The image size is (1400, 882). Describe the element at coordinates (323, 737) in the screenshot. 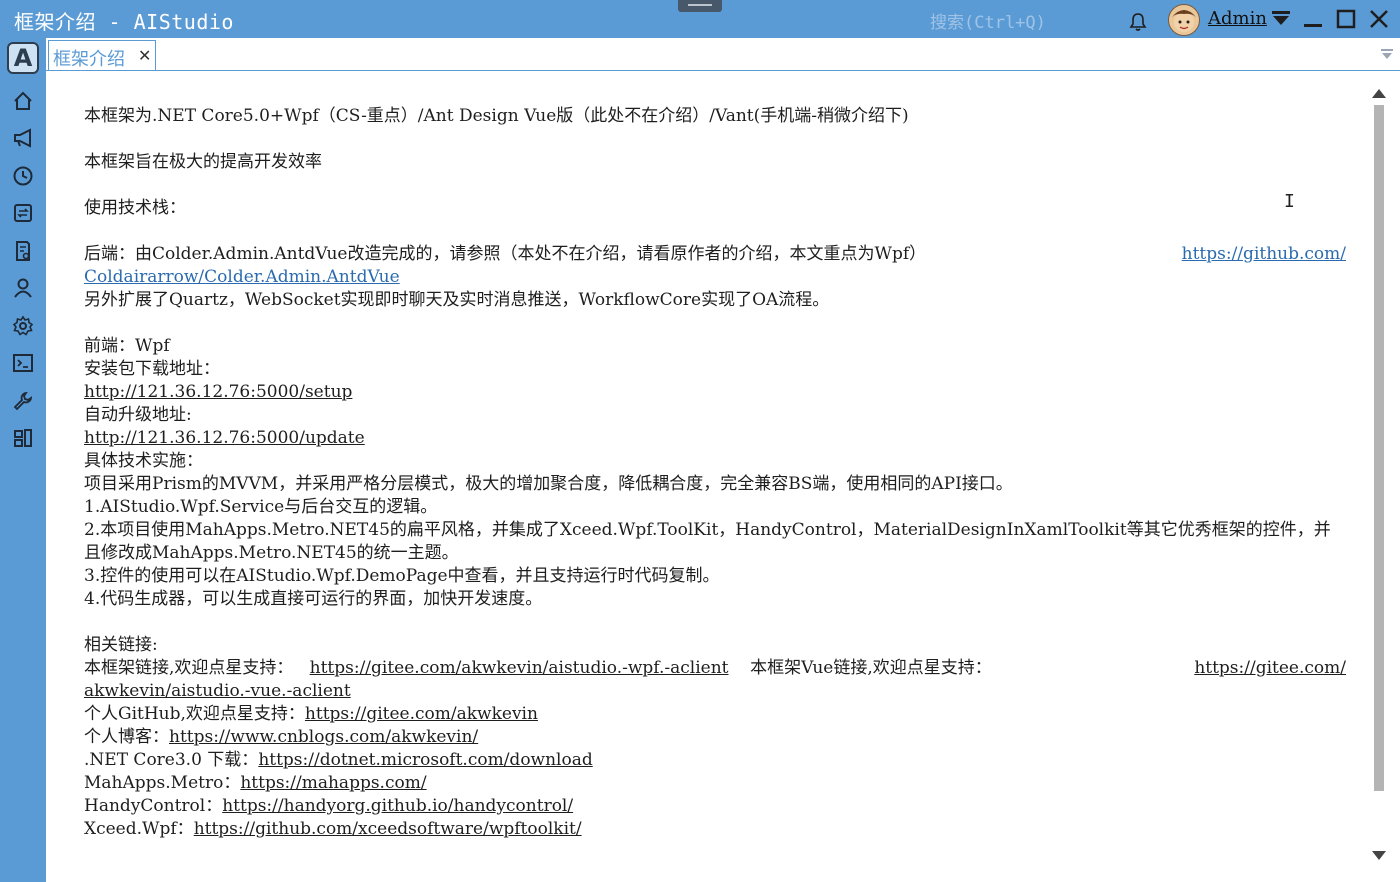

I see `blog-link: https://www.cnblogs.com/akwkevin/` at that location.